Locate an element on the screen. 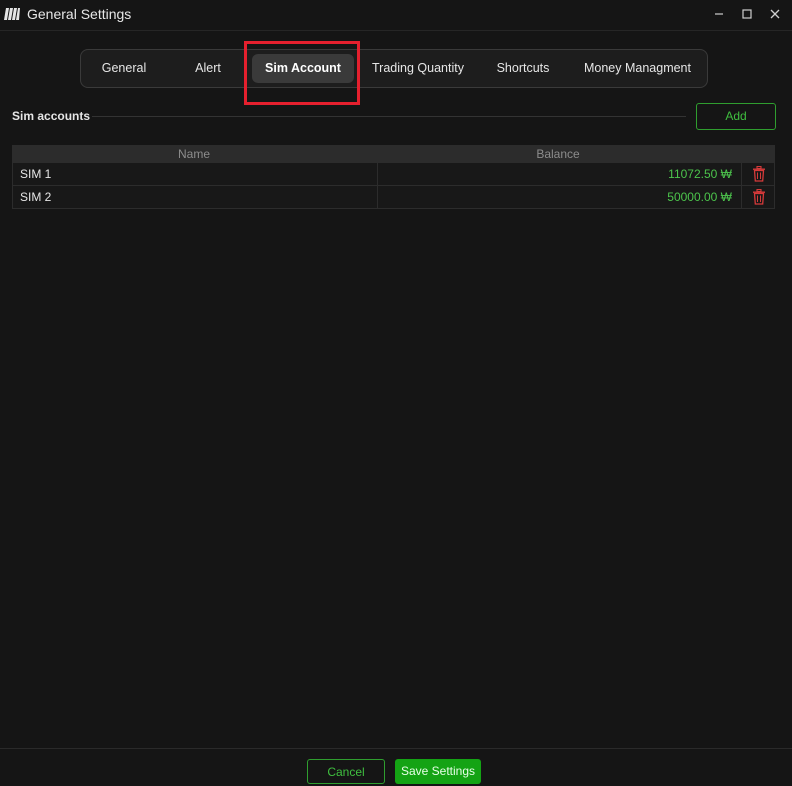  close-icon is located at coordinates (775, 14).